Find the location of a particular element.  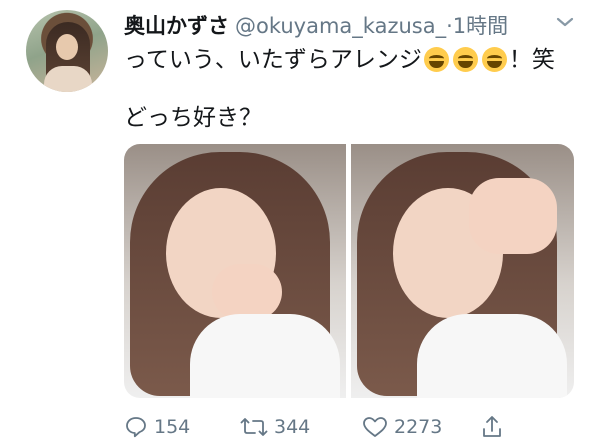

like-button: 2273 is located at coordinates (402, 427).